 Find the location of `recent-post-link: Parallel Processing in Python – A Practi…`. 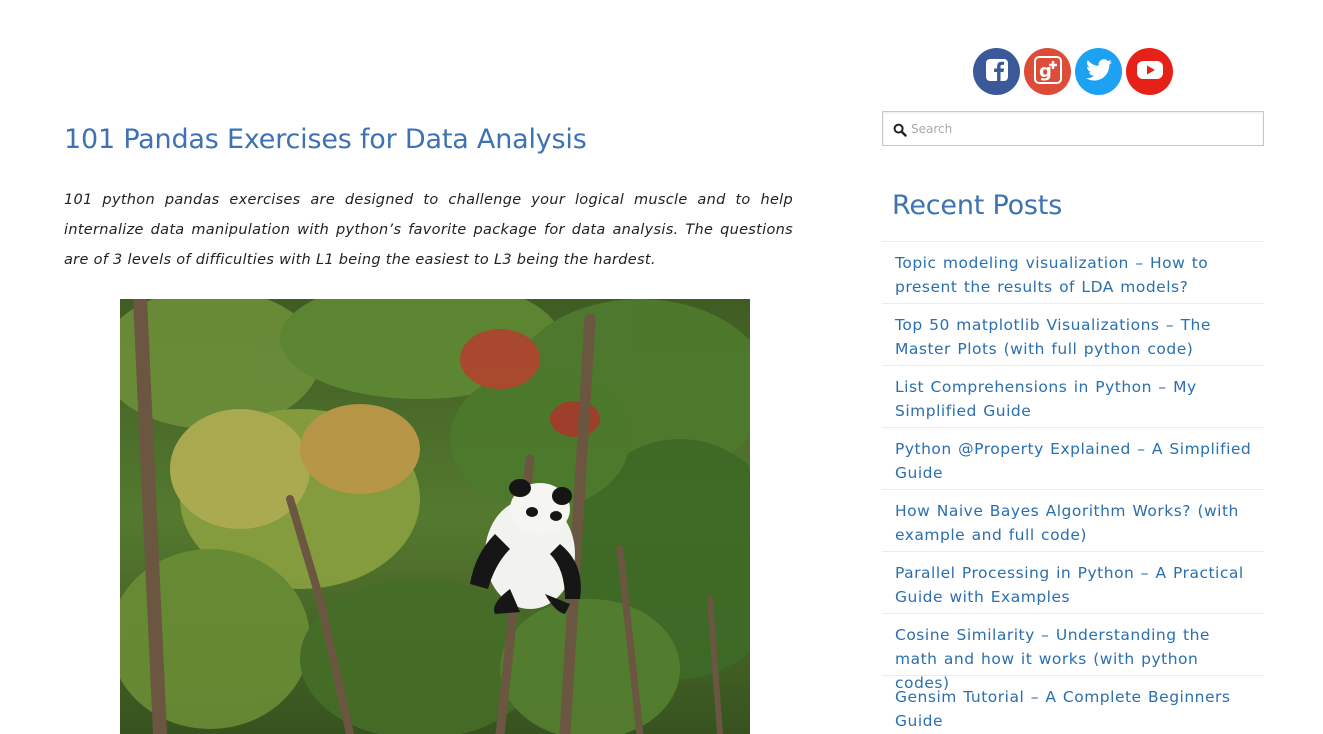

recent-post-link: Parallel Processing in Python – A Practi… is located at coordinates (1074, 585).